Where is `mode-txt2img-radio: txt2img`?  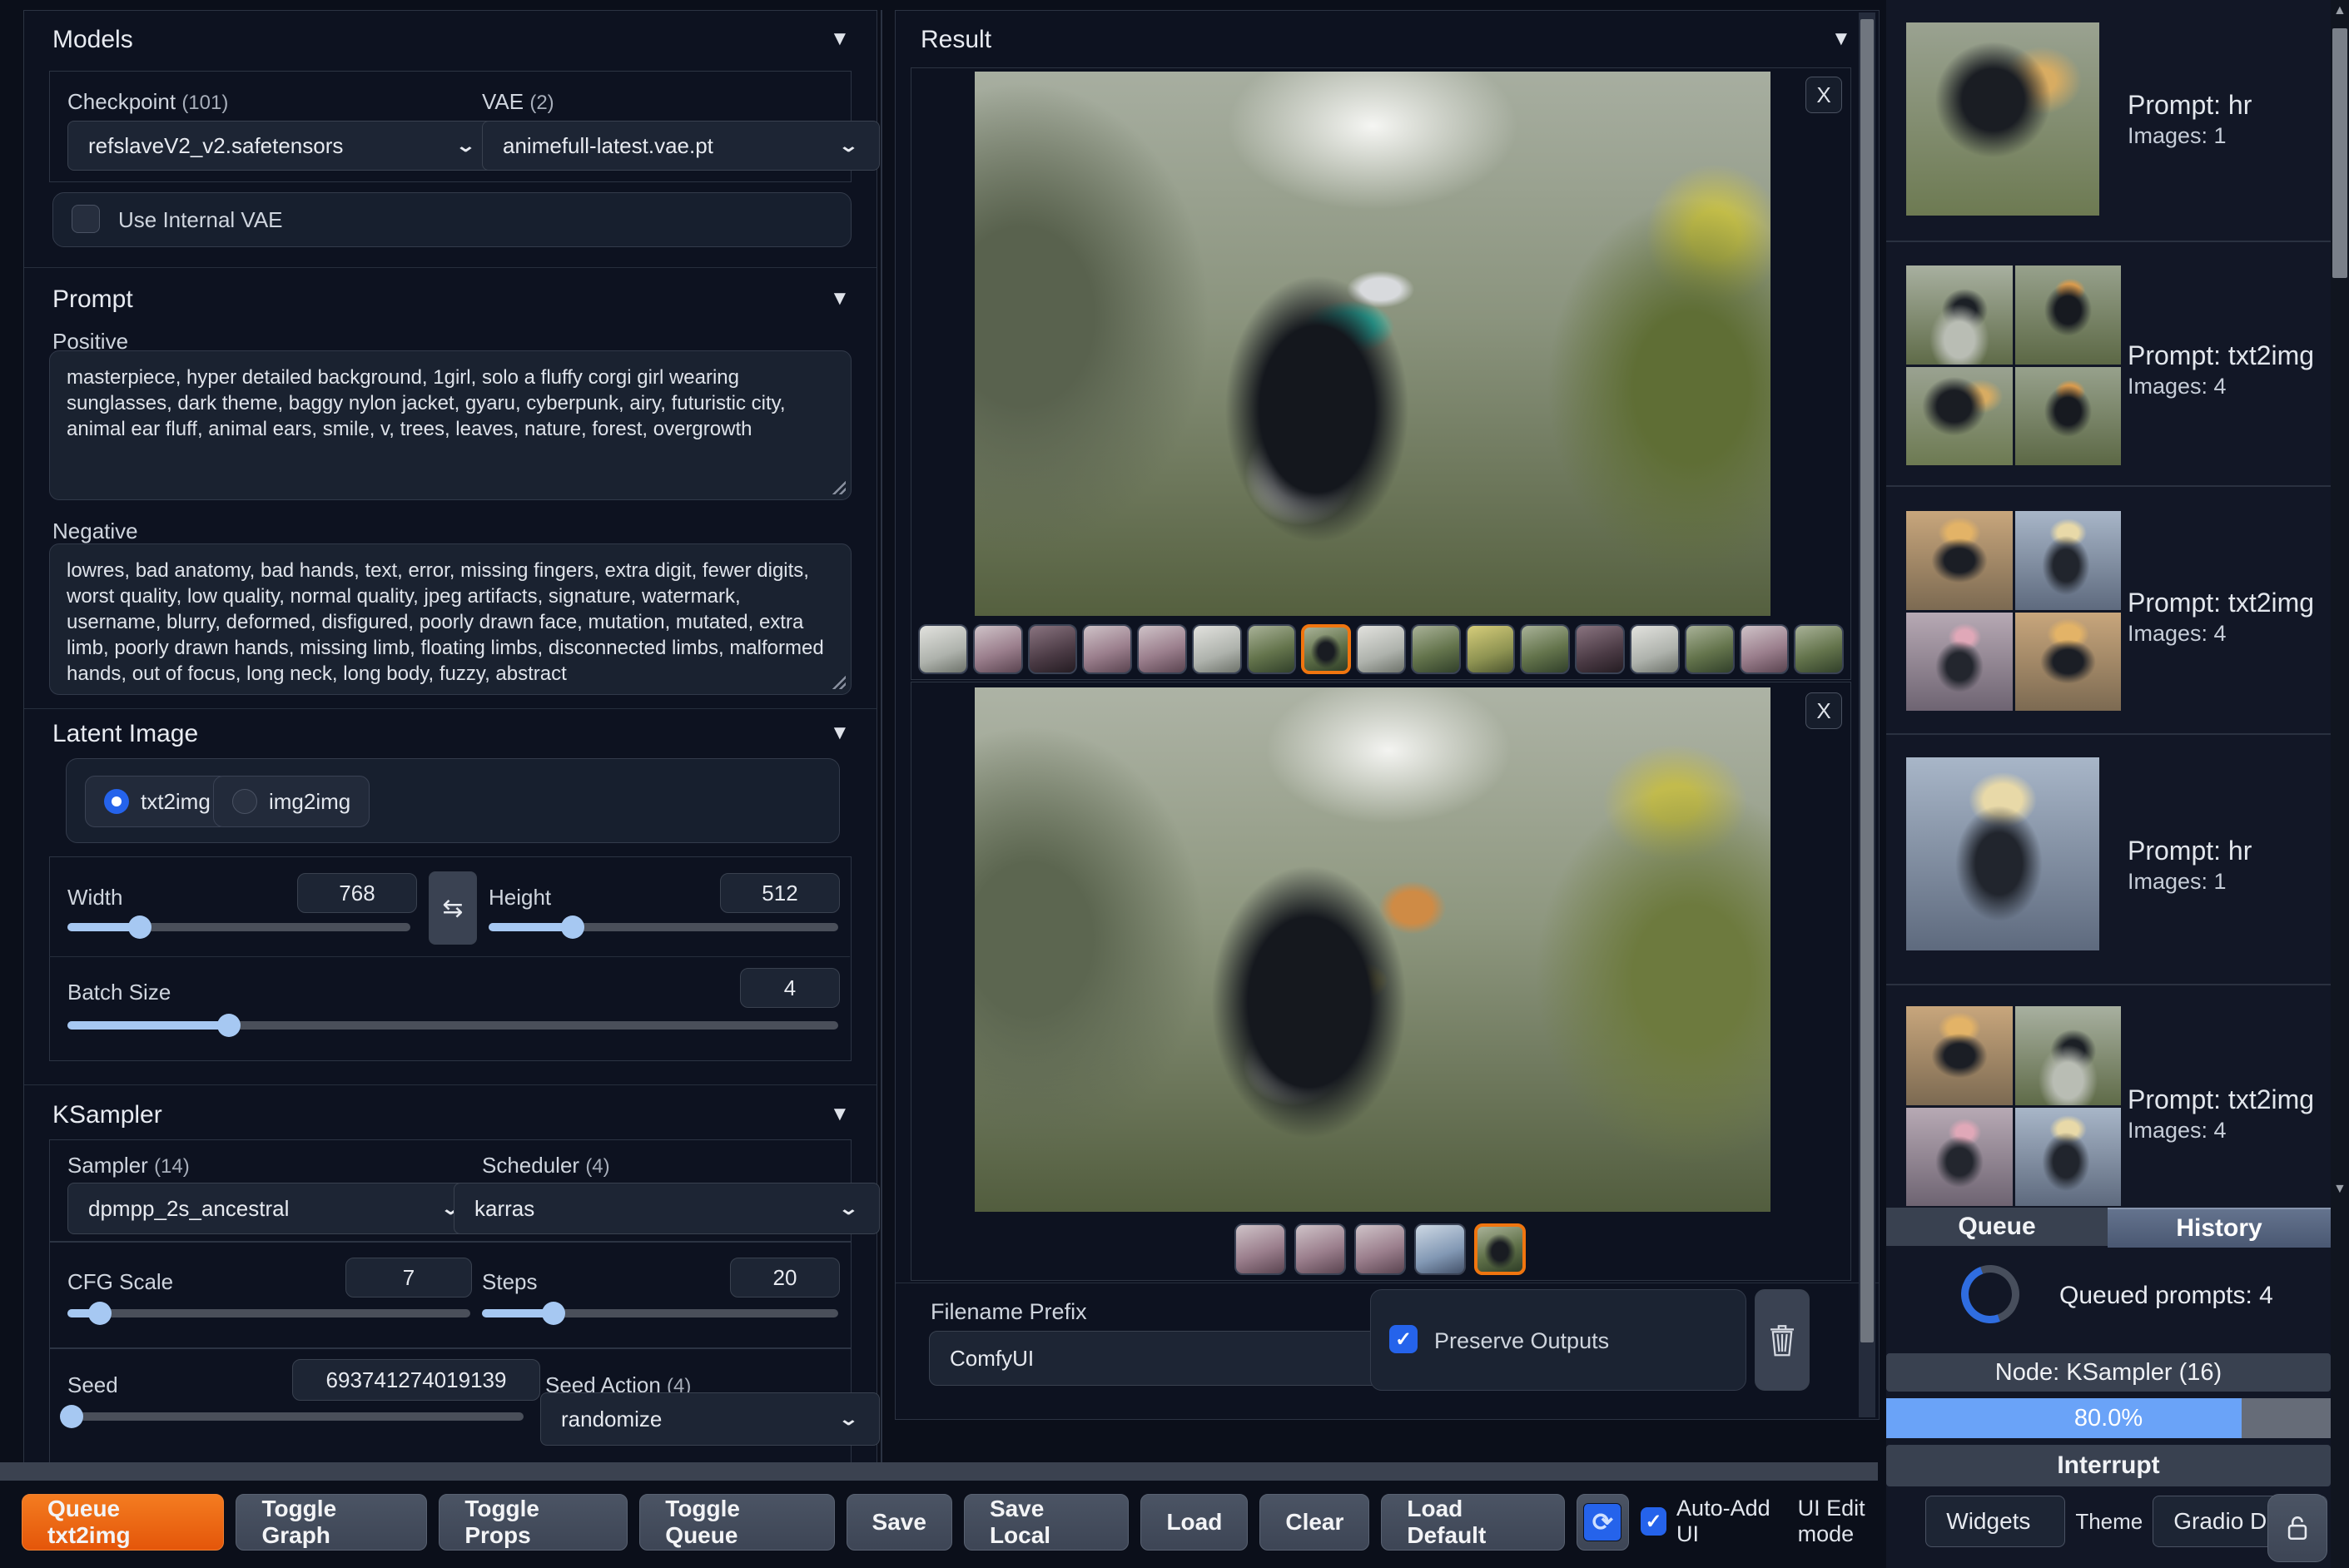
mode-txt2img-radio: txt2img is located at coordinates (157, 801).